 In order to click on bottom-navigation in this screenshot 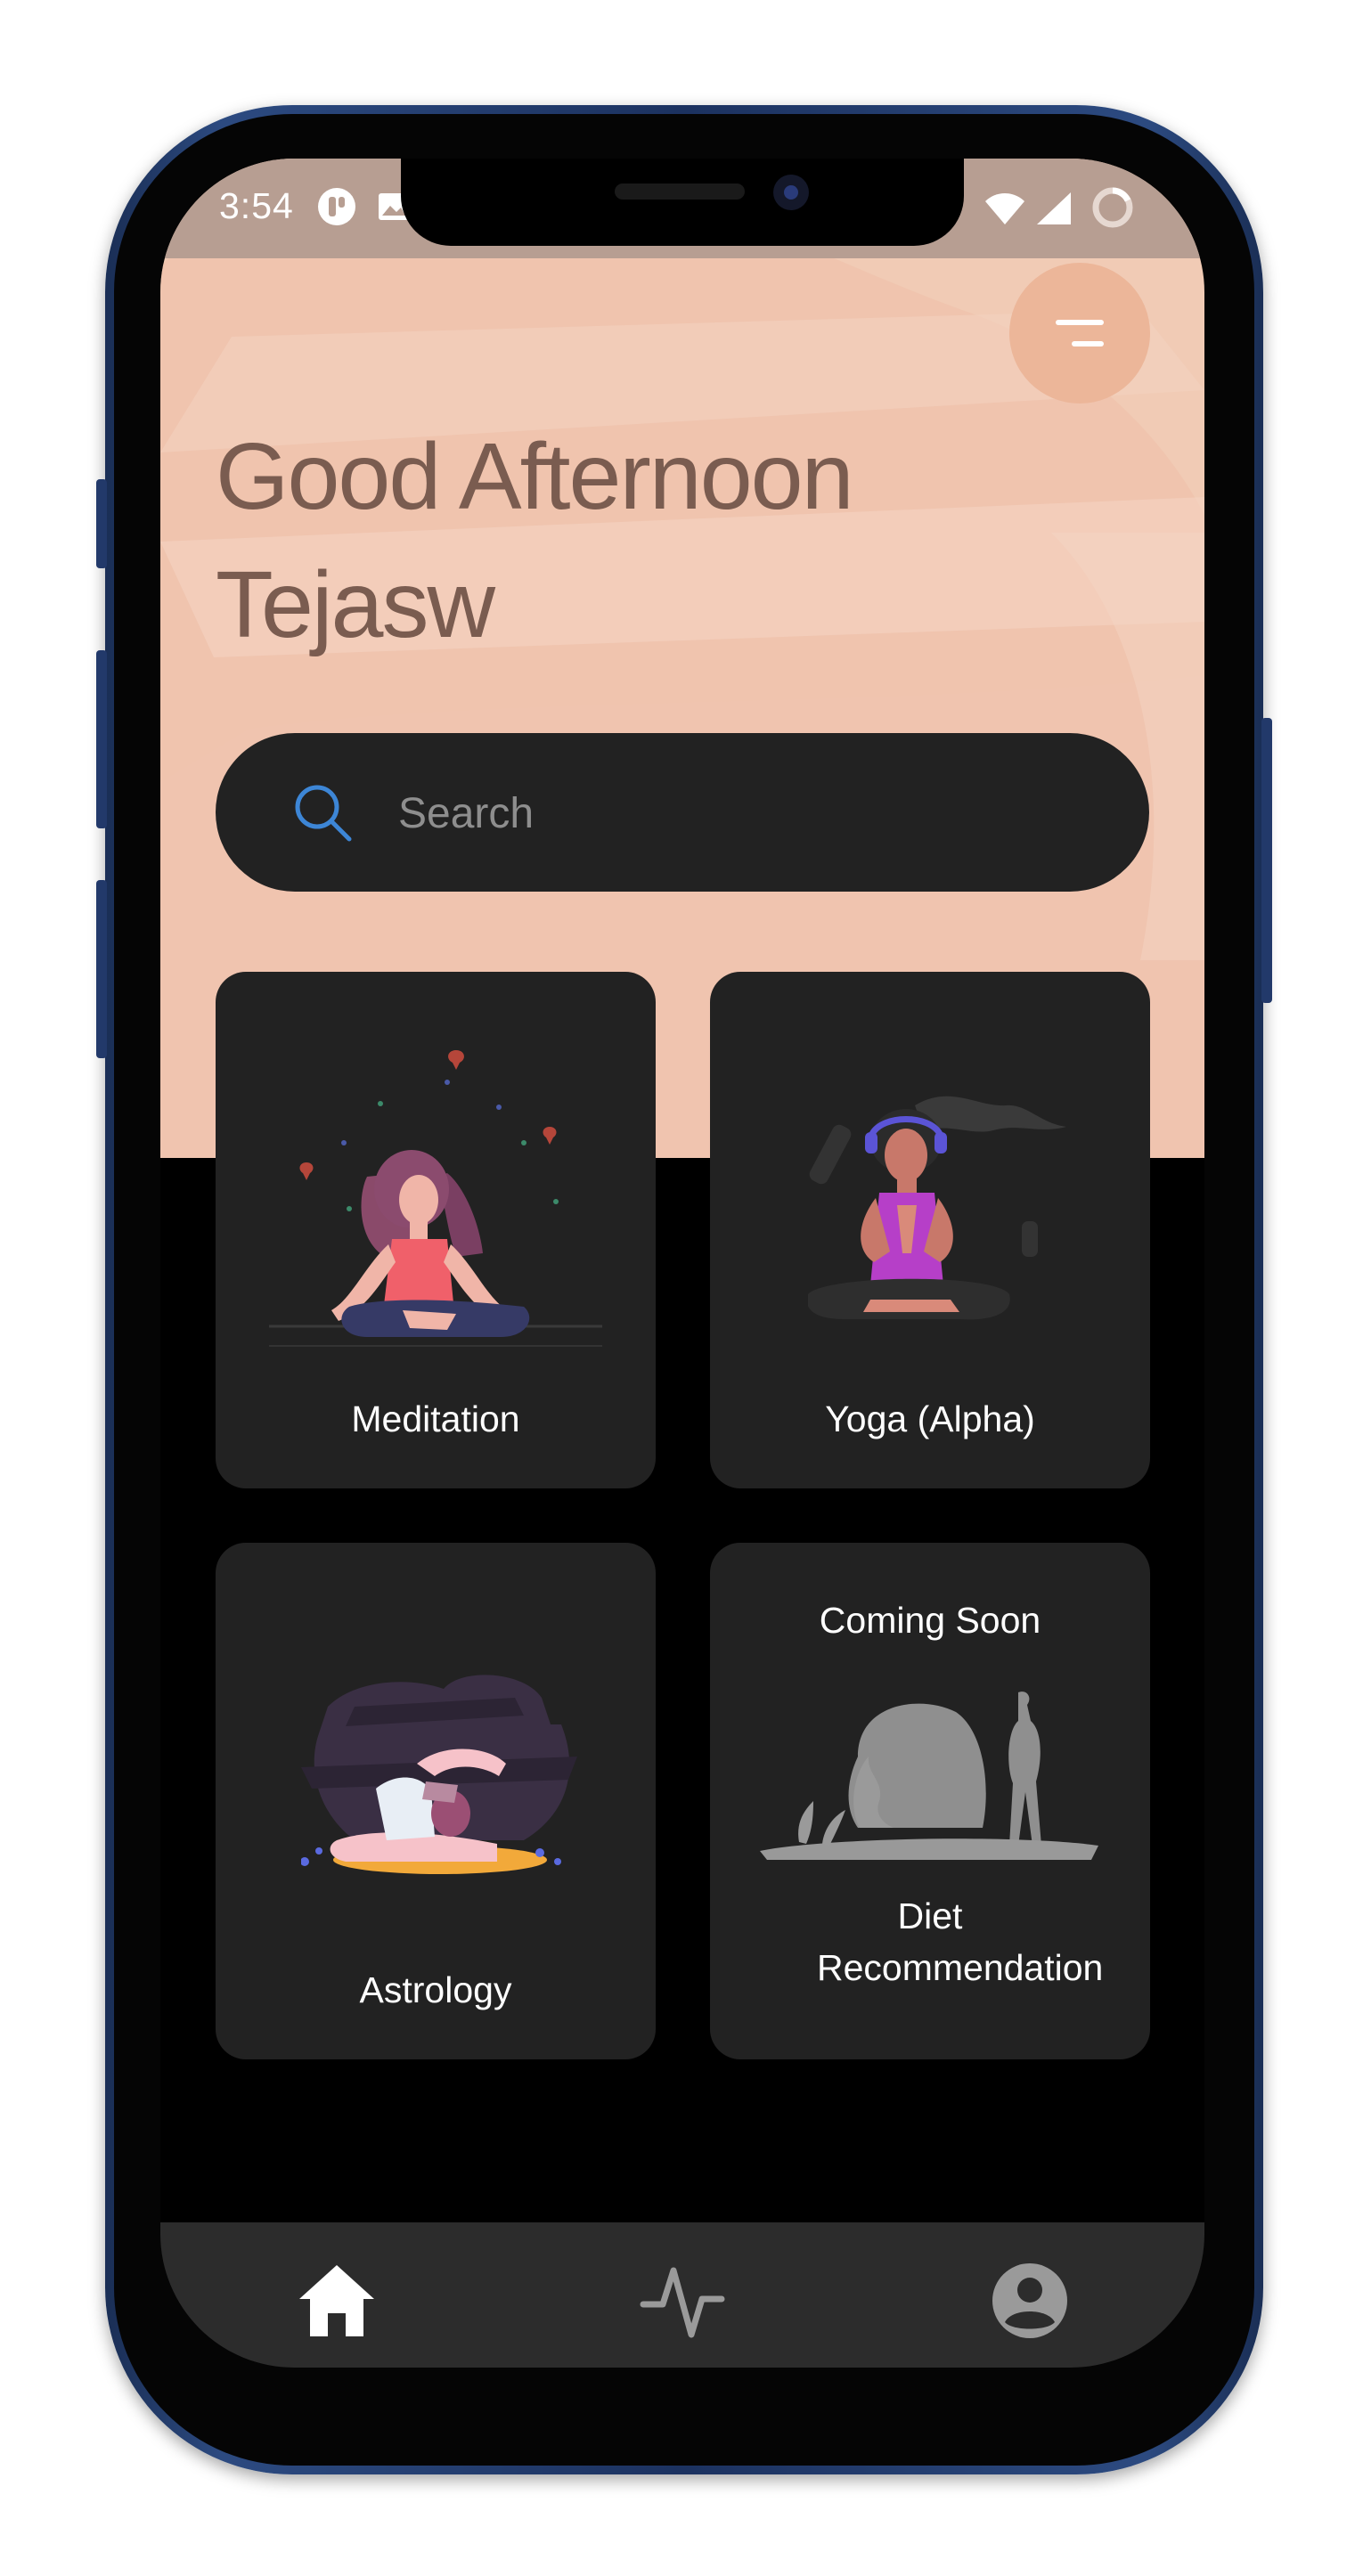, I will do `click(682, 2295)`.